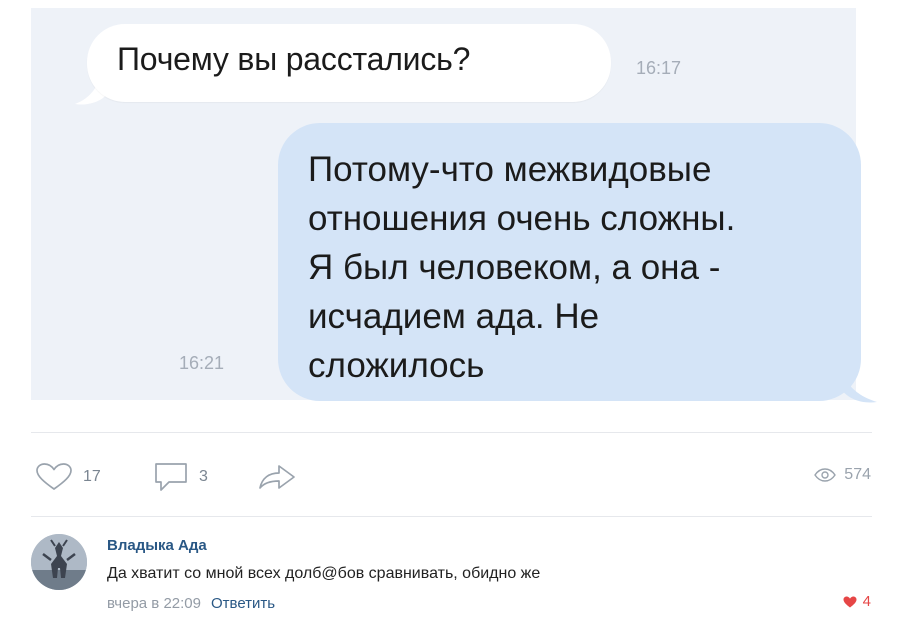 The height and width of the screenshot is (634, 900). I want to click on outgoing-message-line: отношения очень сложны., so click(522, 218).